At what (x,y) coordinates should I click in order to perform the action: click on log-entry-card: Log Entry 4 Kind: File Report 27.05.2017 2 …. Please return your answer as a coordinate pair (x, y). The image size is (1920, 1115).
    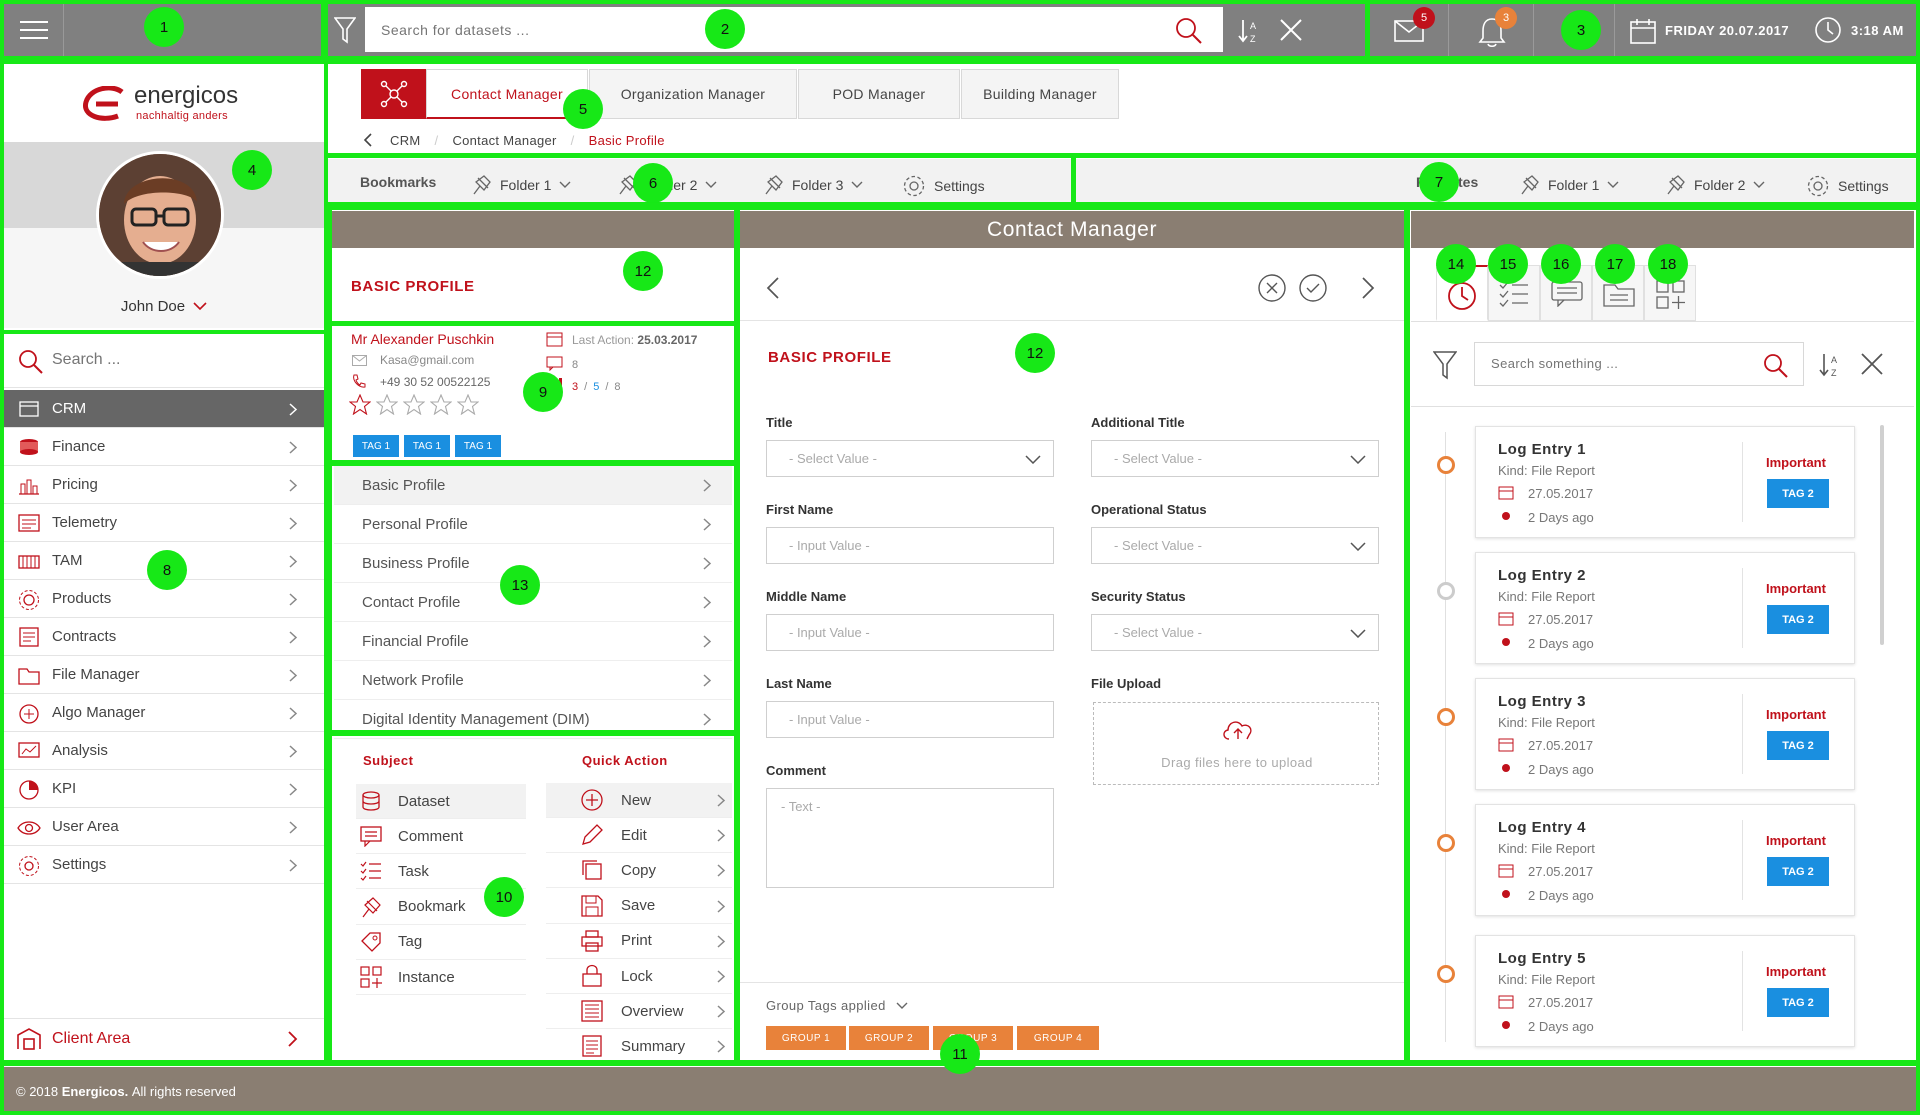
    Looking at the image, I should click on (1665, 860).